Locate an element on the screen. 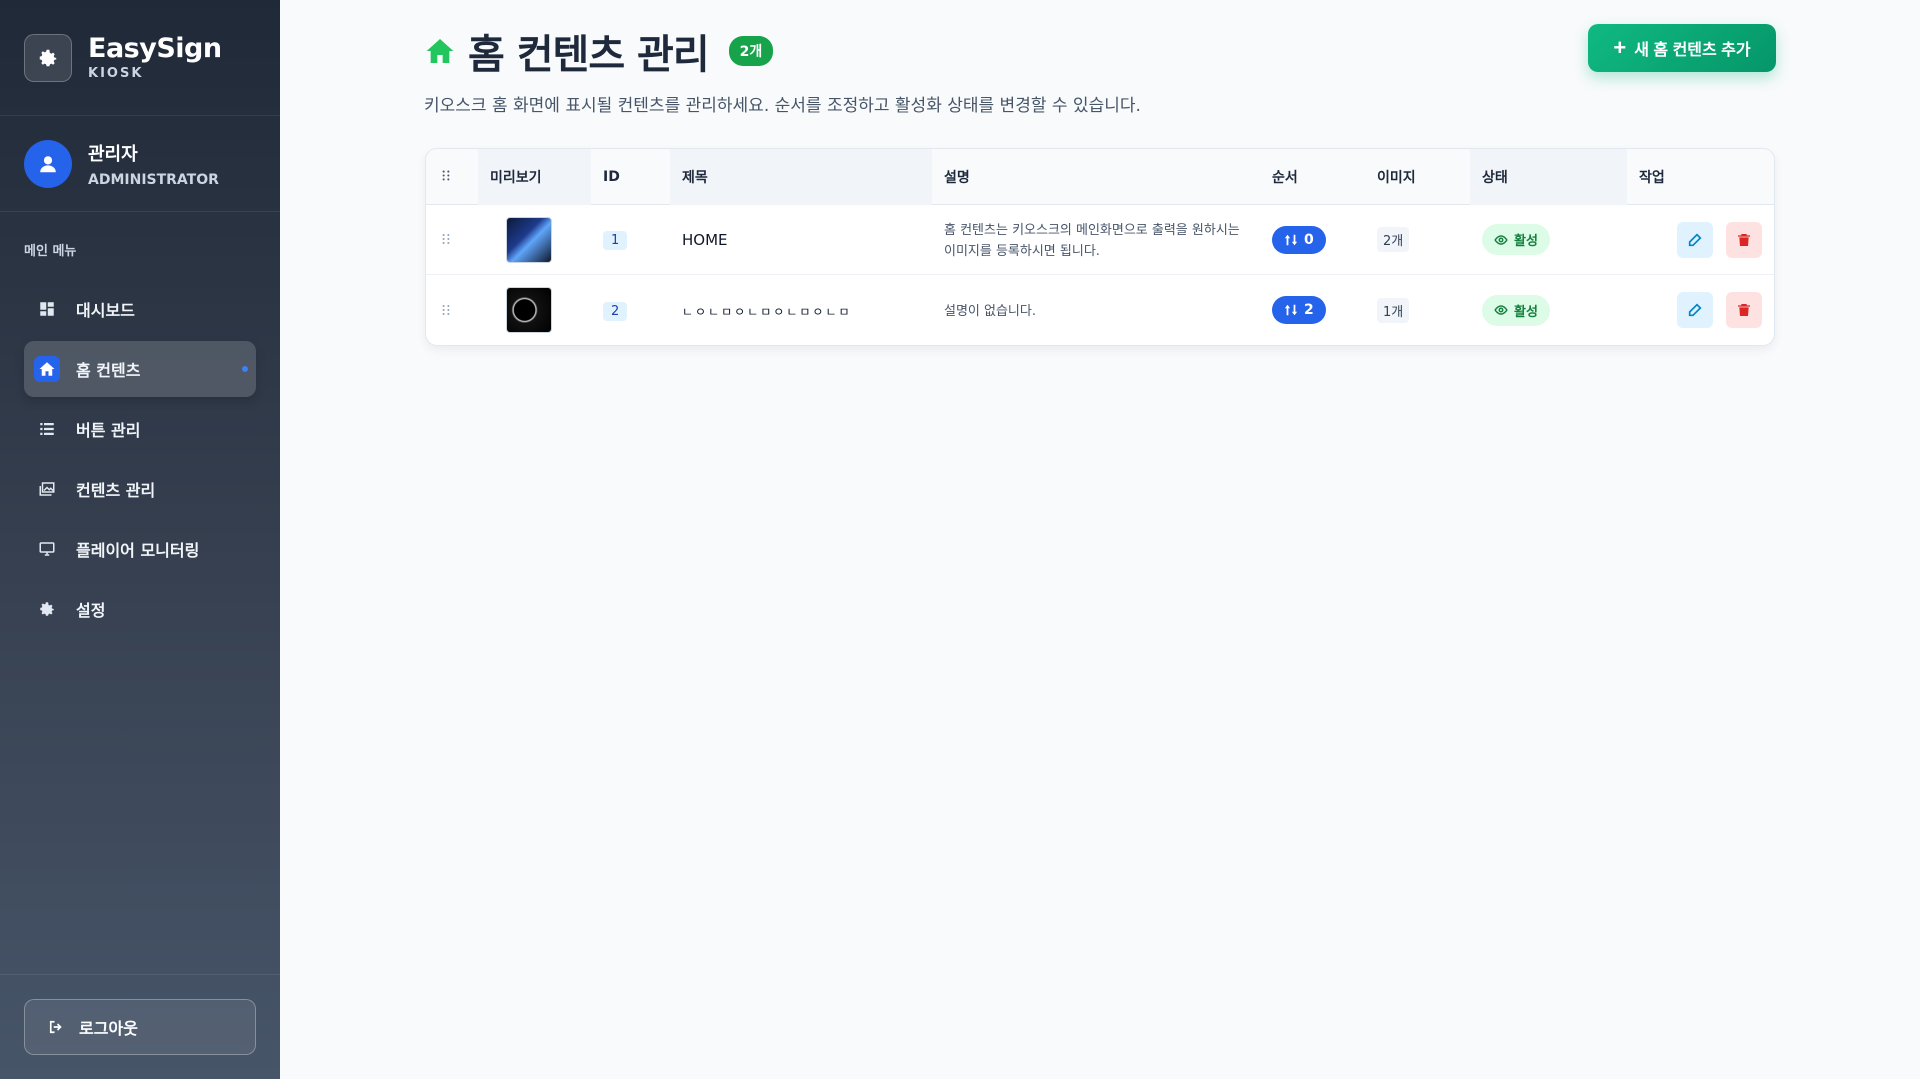  sidebar-item-home-content: 홈 컨텐츠 is located at coordinates (140, 369).